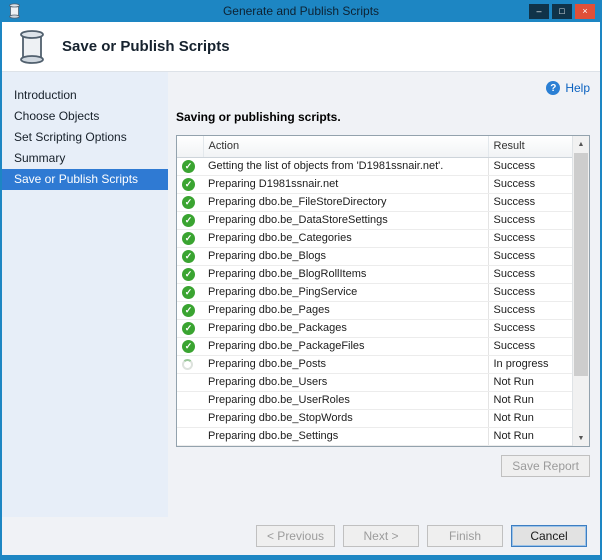 The width and height of the screenshot is (602, 560). I want to click on sidebar-item-set-scripting-options: Set Scripting Options, so click(85, 137).